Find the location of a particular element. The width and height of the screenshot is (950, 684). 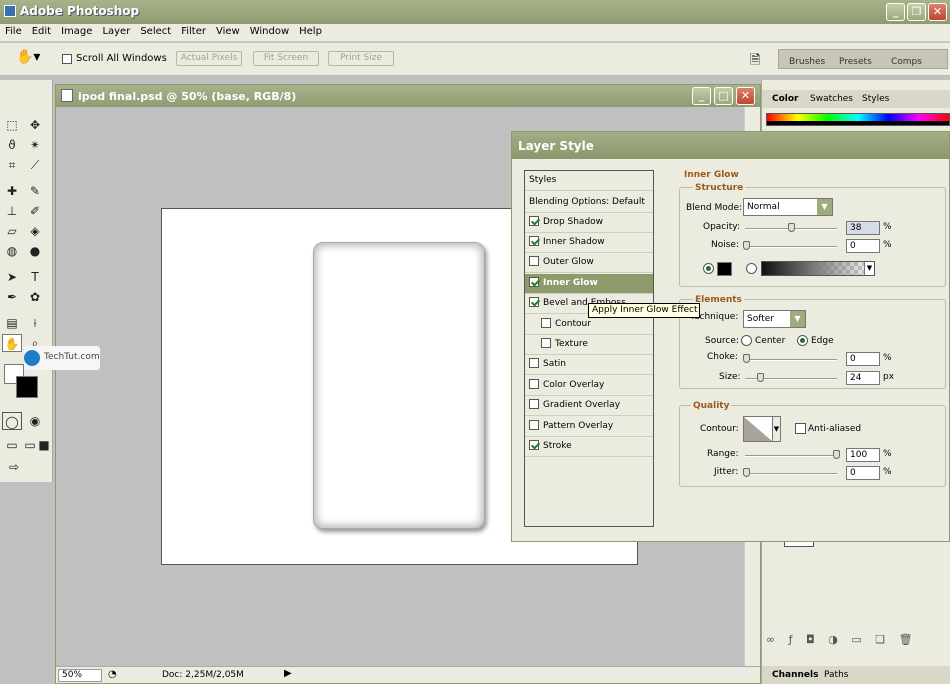

technique-select: Softer ▼ is located at coordinates (774, 319).